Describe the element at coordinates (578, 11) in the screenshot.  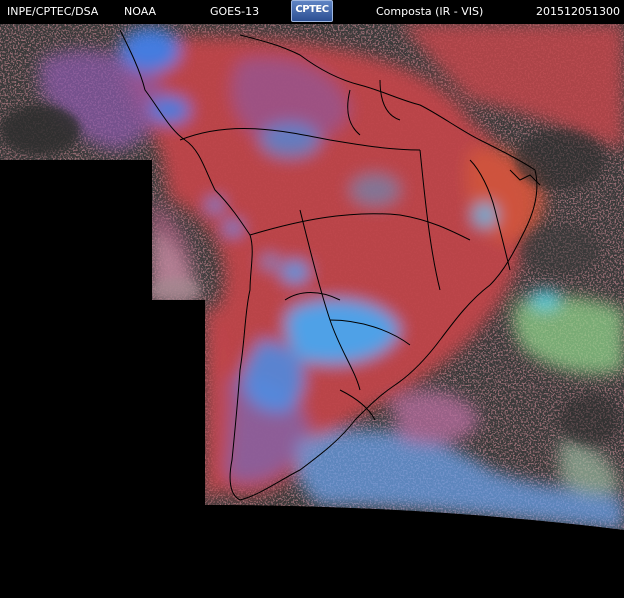
I see `timestamp-label: 201512051300` at that location.